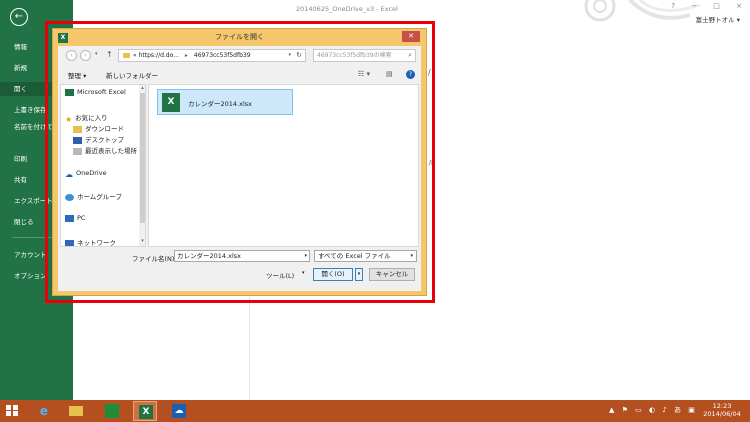  I want to click on star-icon: ★, so click(69, 119).